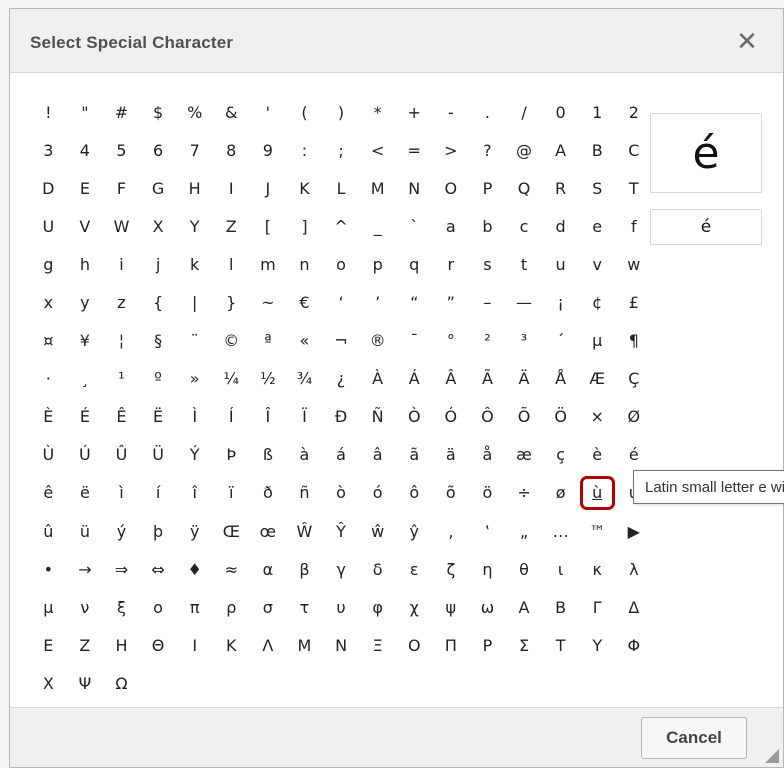 This screenshot has width=784, height=768. What do you see at coordinates (231, 417) in the screenshot?
I see `character-cell: Í` at bounding box center [231, 417].